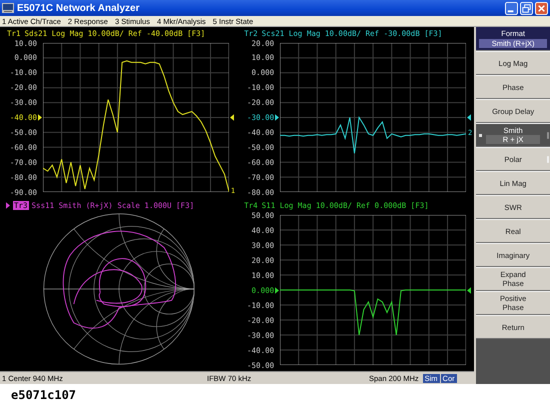 This screenshot has width=550, height=404. Describe the element at coordinates (8, 205) in the screenshot. I see `active-trace-marker-icon` at that location.